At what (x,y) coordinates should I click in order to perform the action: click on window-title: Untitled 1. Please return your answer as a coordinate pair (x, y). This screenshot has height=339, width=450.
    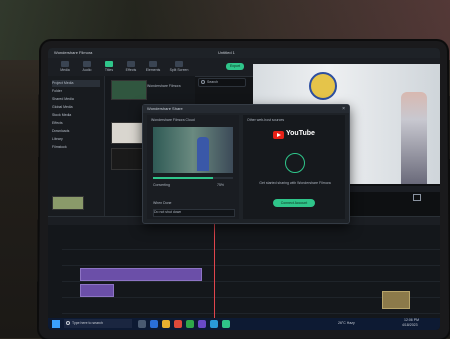
    Looking at the image, I should click on (226, 52).